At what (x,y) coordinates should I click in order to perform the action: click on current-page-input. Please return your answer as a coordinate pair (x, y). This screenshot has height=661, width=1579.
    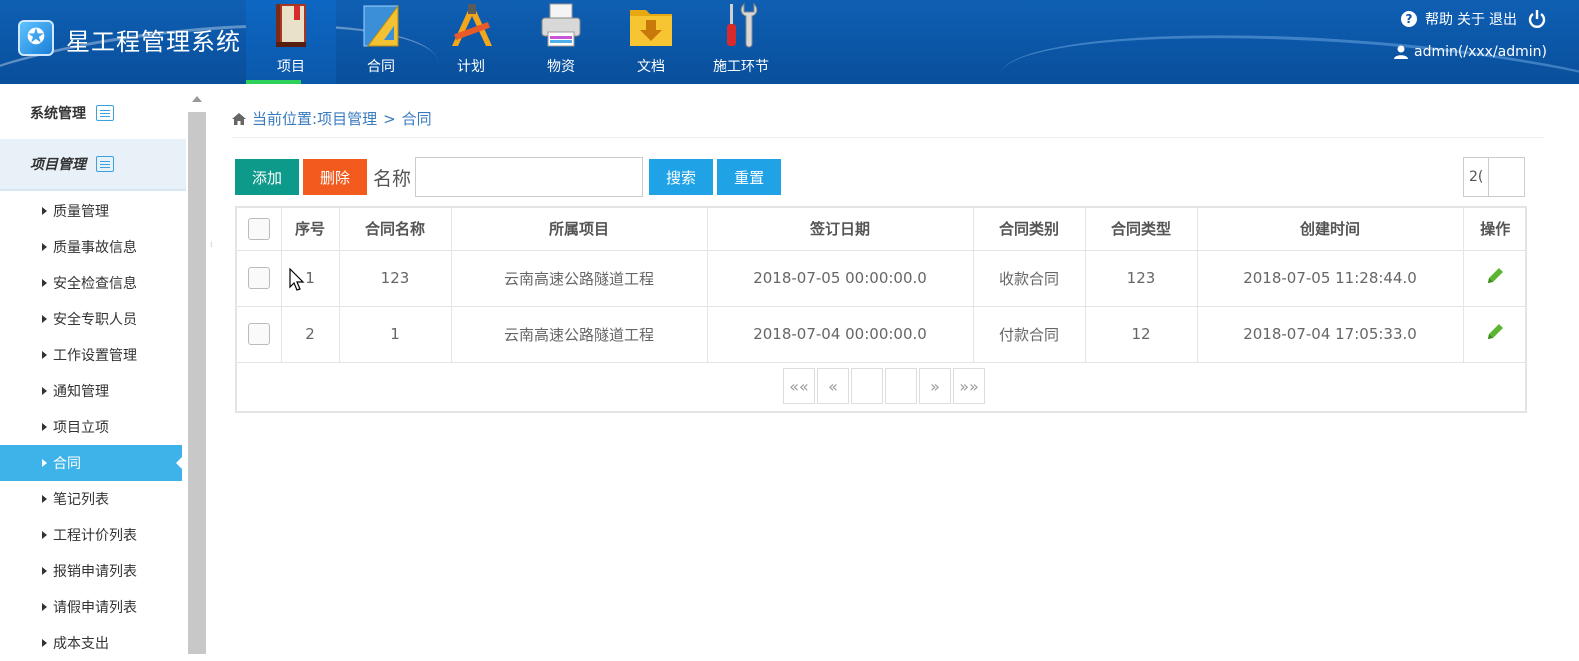
    Looking at the image, I should click on (867, 386).